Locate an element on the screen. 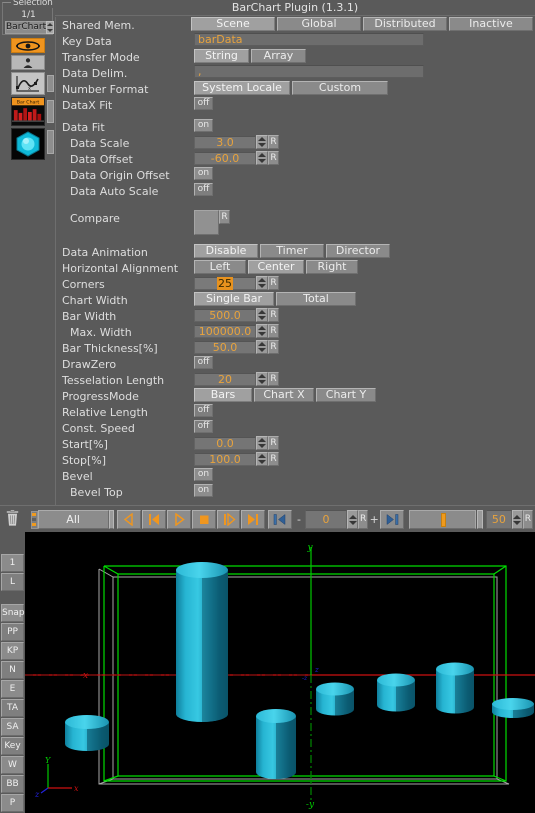 This screenshot has height=813, width=535. option-shared_mem-1: Global is located at coordinates (319, 24).